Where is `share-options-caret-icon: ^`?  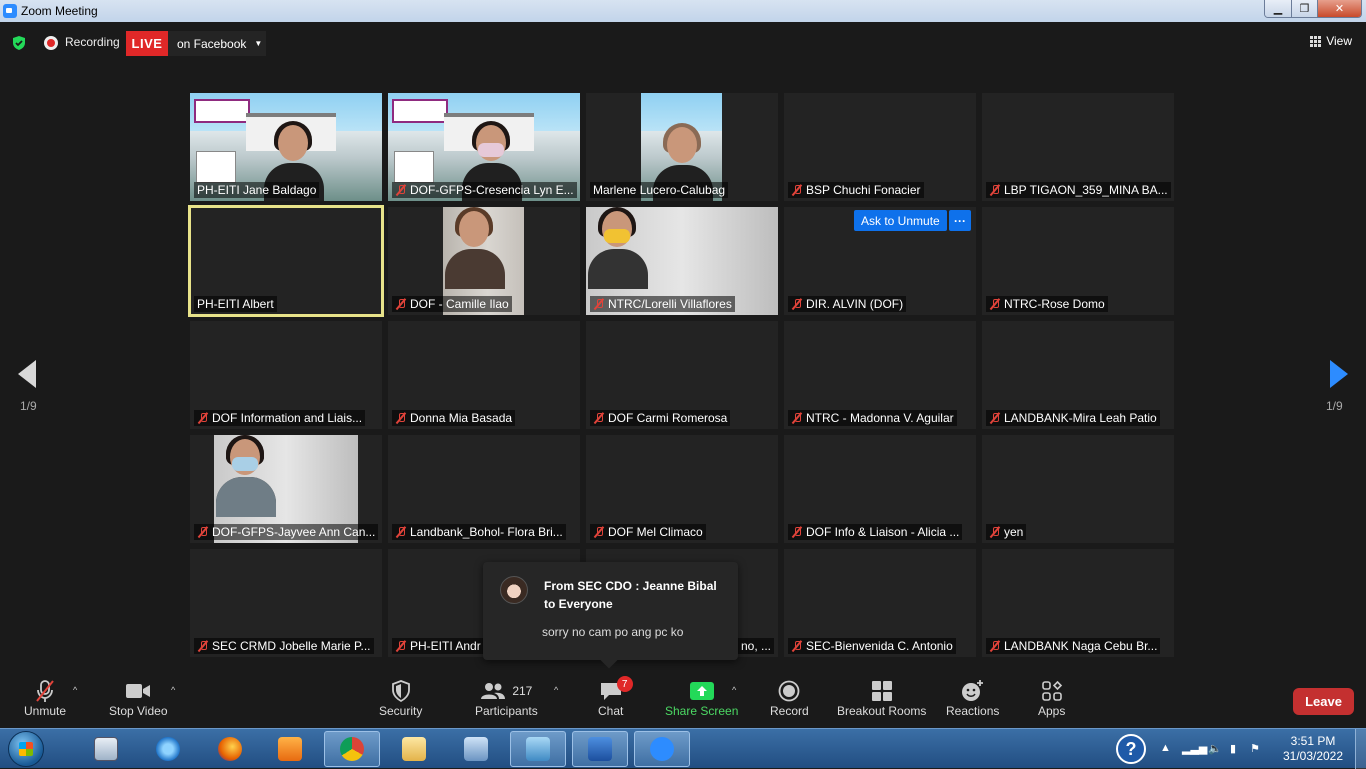 share-options-caret-icon: ^ is located at coordinates (734, 690).